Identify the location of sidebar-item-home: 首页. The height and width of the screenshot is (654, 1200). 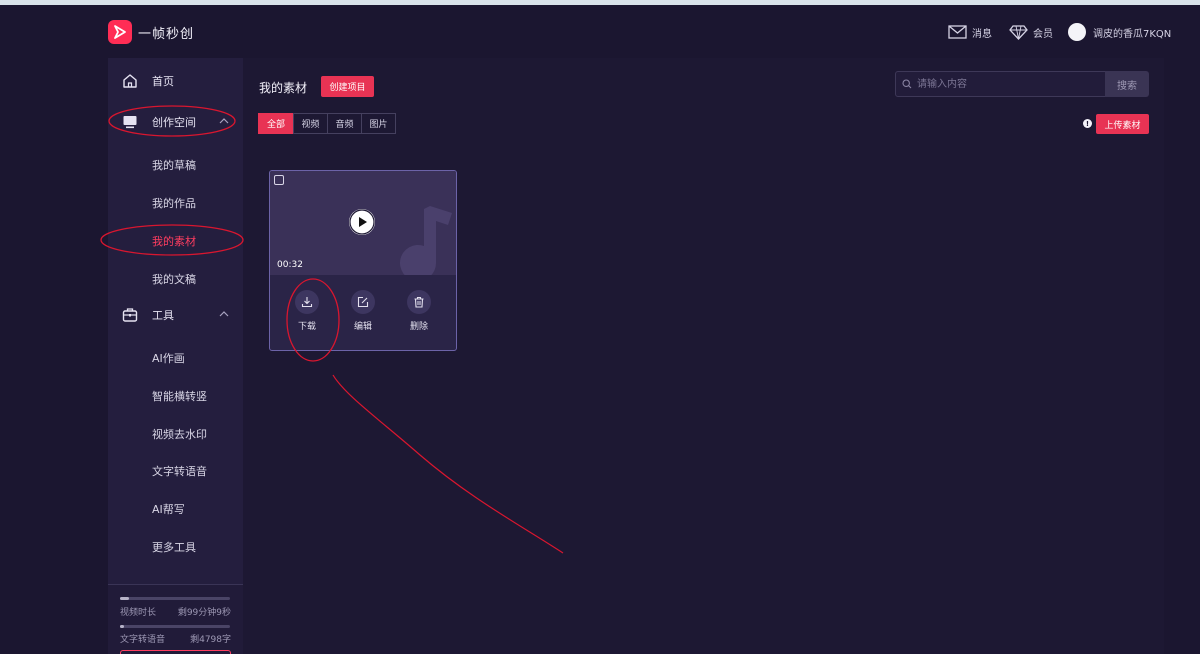
(175, 81).